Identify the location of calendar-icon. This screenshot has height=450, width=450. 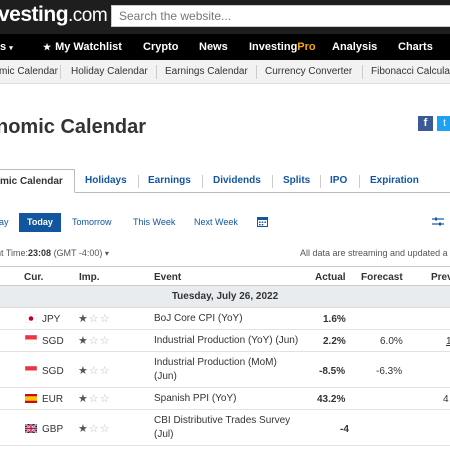
(262, 221).